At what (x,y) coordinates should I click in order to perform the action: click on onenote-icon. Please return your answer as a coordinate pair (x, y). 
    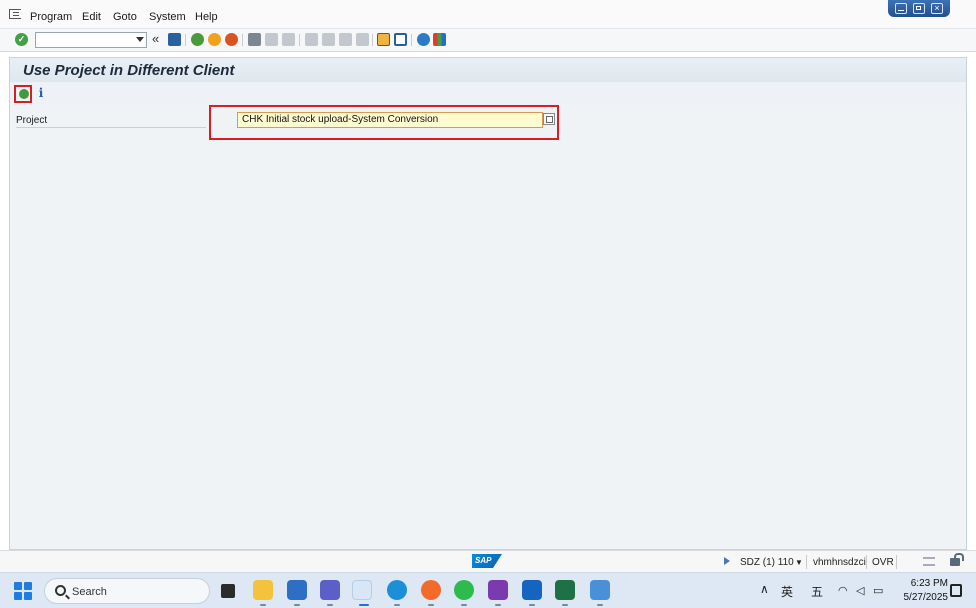
    Looking at the image, I should click on (498, 590).